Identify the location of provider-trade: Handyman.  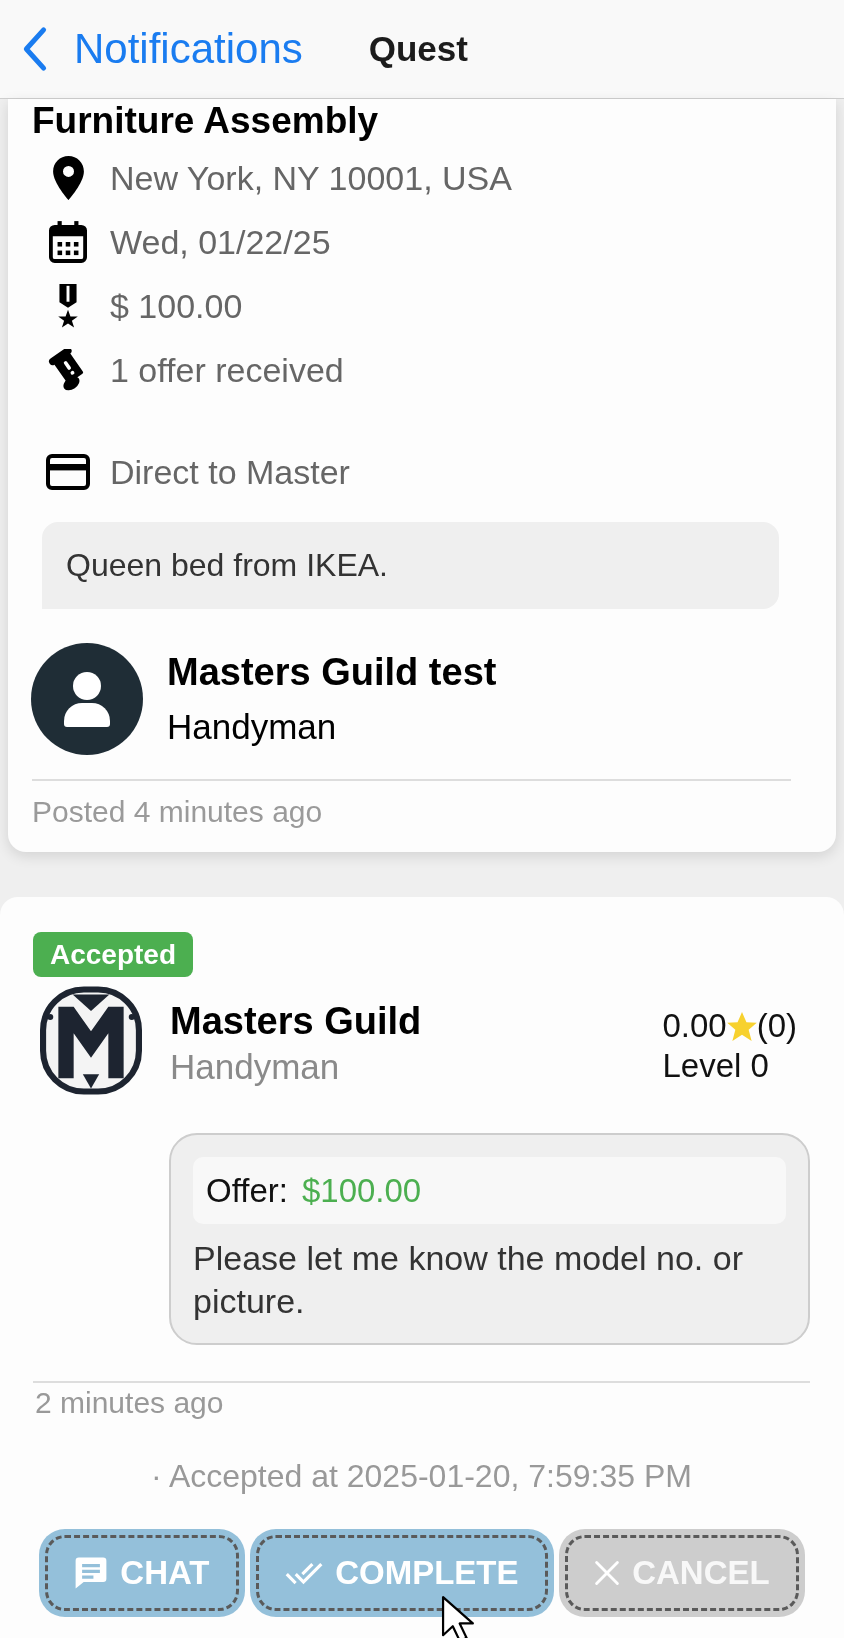
(255, 1067).